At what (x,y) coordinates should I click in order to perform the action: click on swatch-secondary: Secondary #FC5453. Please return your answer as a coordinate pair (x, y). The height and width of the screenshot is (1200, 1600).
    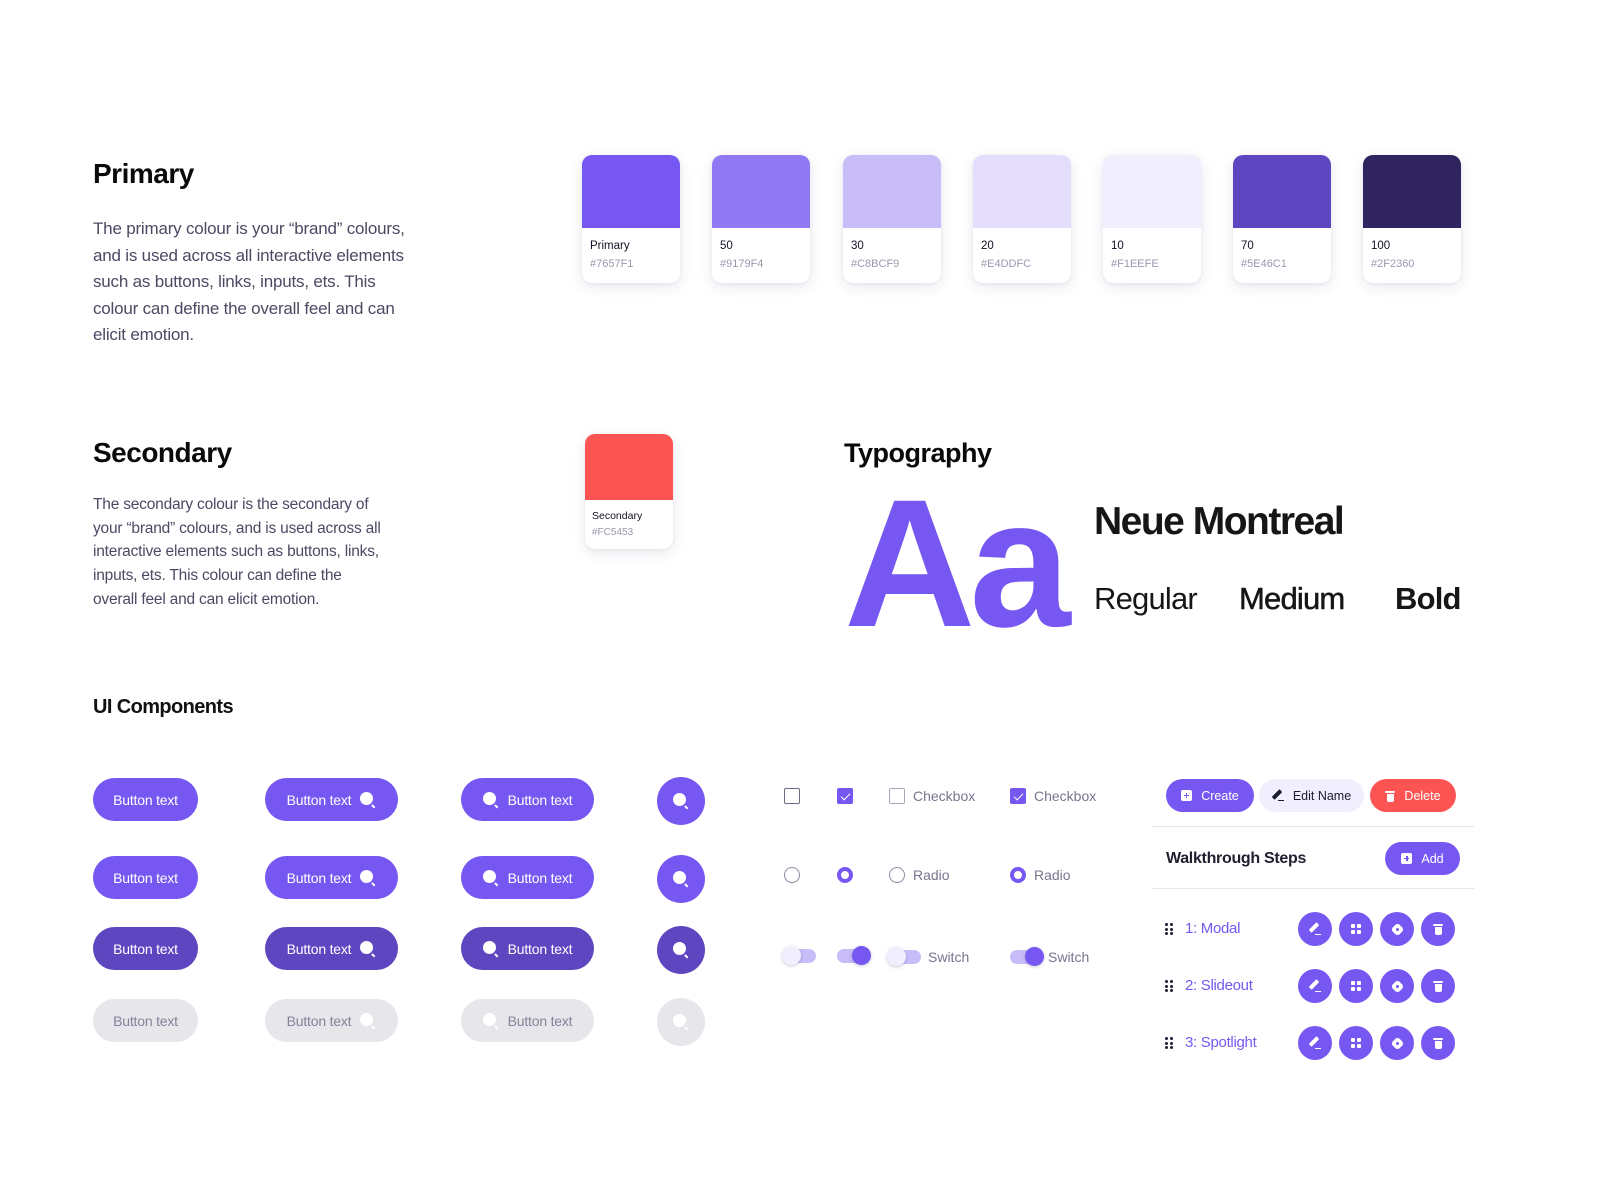
    Looking at the image, I should click on (629, 491).